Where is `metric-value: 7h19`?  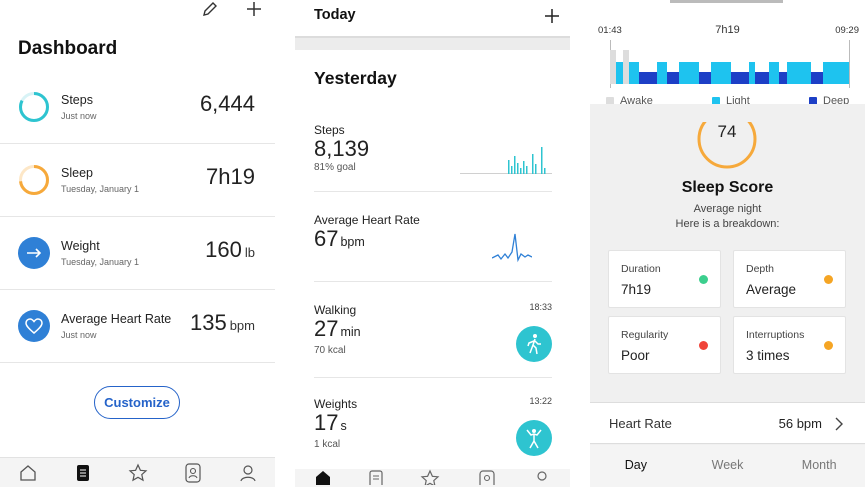 metric-value: 7h19 is located at coordinates (230, 177).